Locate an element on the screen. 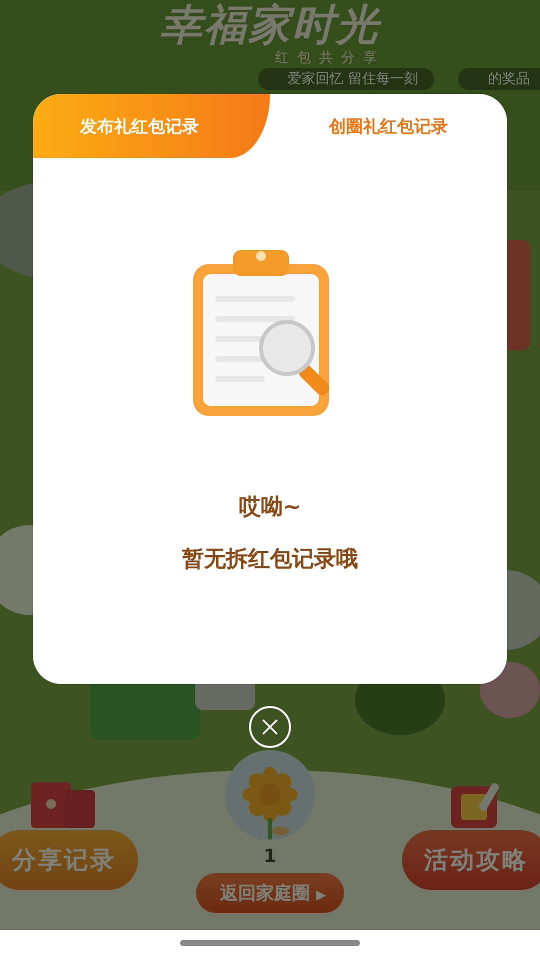 The width and height of the screenshot is (540, 955). records-tab: 发布礼红包记录 is located at coordinates (151, 126).